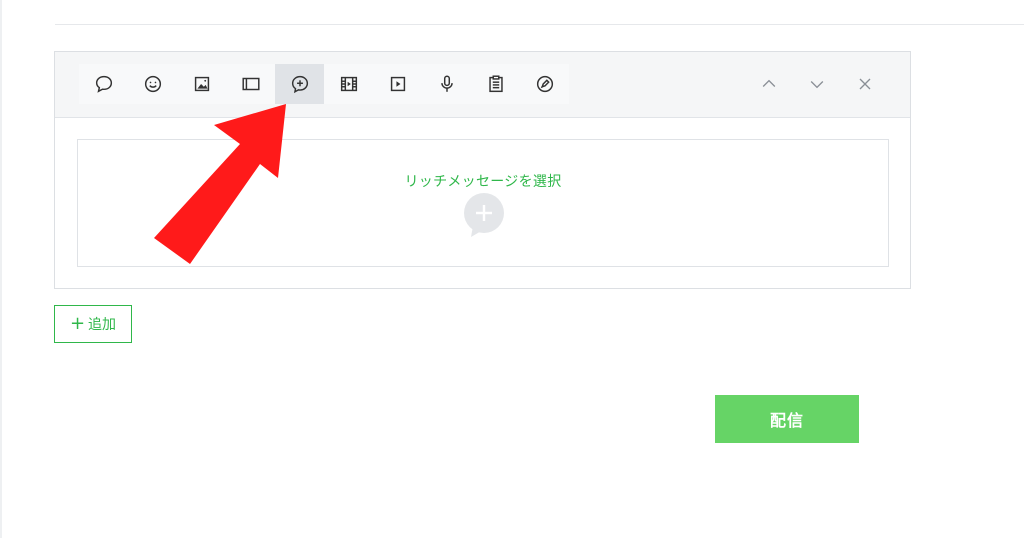 This screenshot has height=538, width=1024. I want to click on plus-icon: +, so click(77, 323).